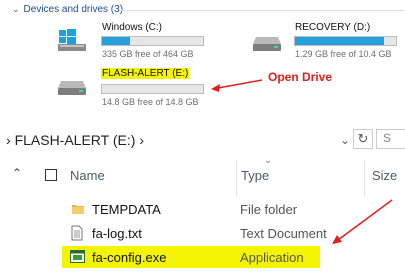 The width and height of the screenshot is (405, 273). I want to click on breadcrumb-path: FLASH-ALERT (E:), so click(75, 140).